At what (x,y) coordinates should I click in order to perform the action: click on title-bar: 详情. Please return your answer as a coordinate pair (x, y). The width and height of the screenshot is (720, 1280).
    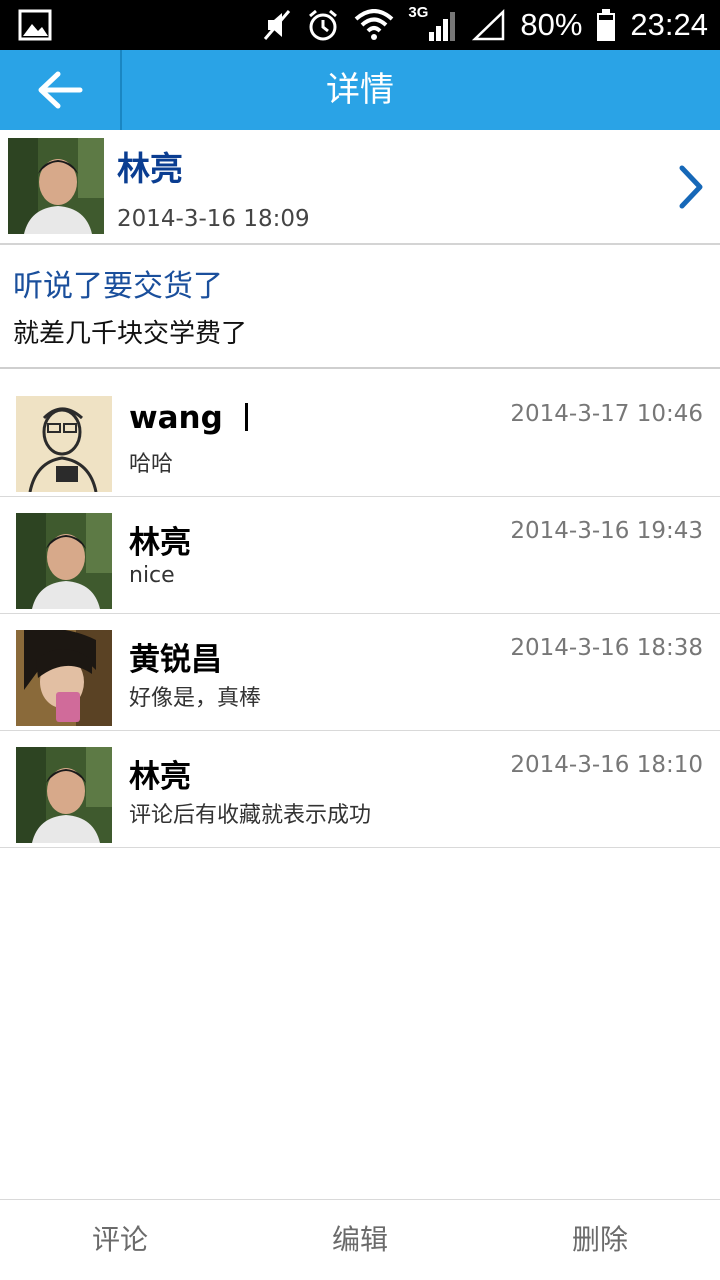
    Looking at the image, I should click on (360, 90).